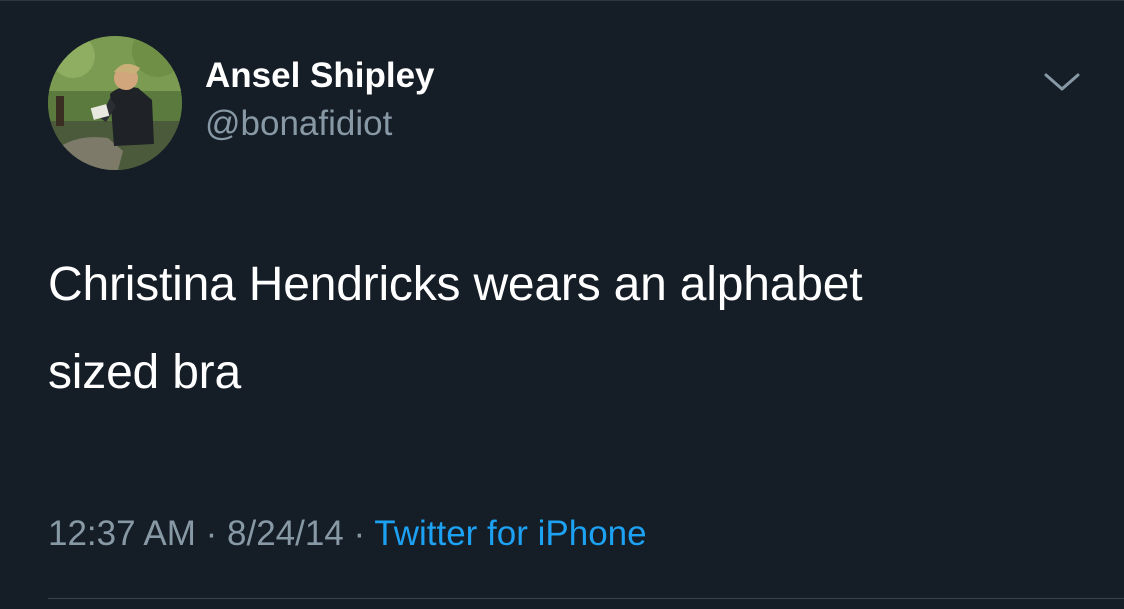 The width and height of the screenshot is (1124, 609). What do you see at coordinates (285, 533) in the screenshot?
I see `tweet-date: 8/24/14` at bounding box center [285, 533].